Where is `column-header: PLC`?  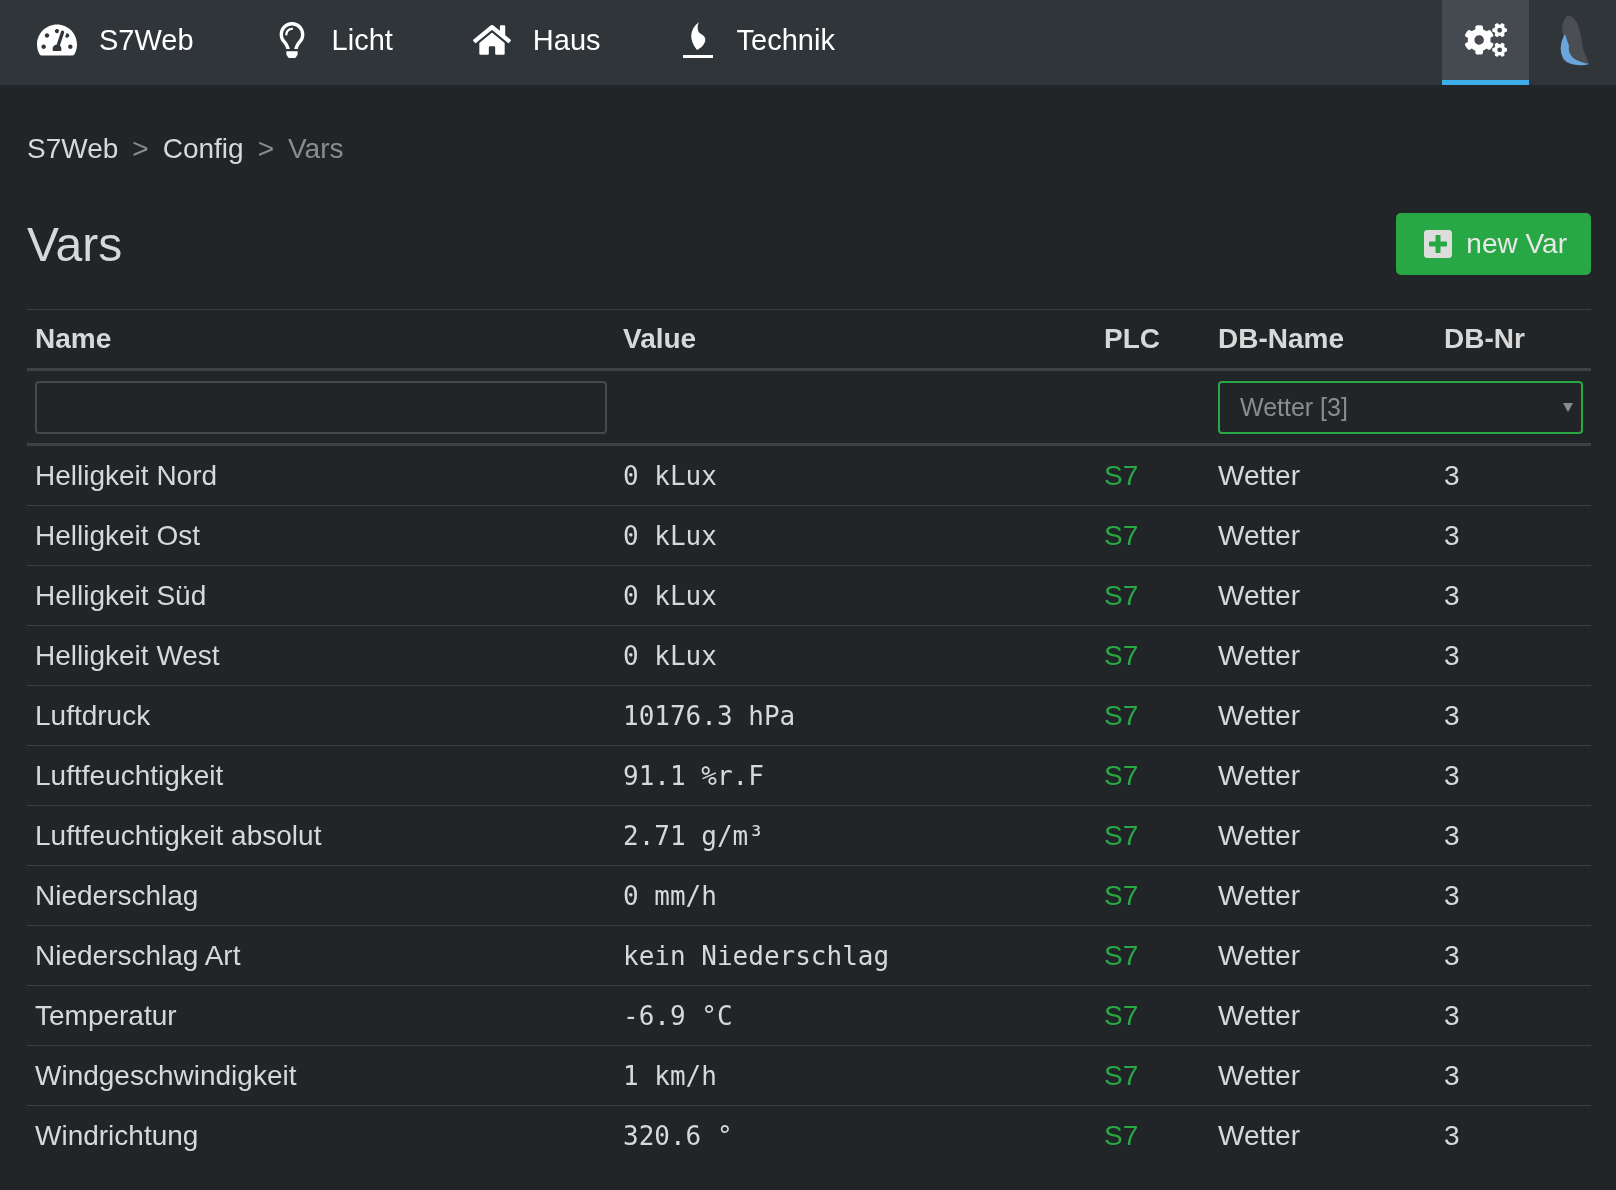
column-header: PLC is located at coordinates (1153, 339).